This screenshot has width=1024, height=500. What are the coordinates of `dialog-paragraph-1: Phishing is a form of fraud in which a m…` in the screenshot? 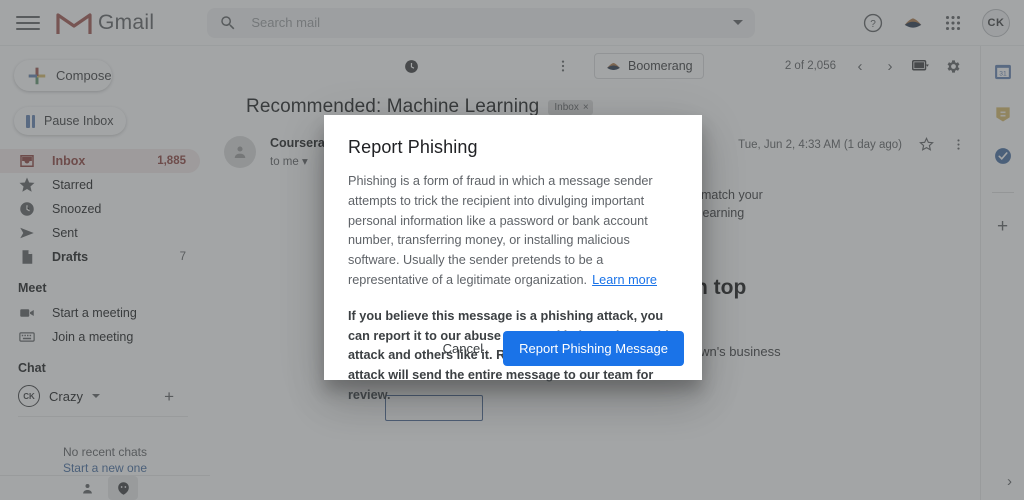 It's located at (513, 231).